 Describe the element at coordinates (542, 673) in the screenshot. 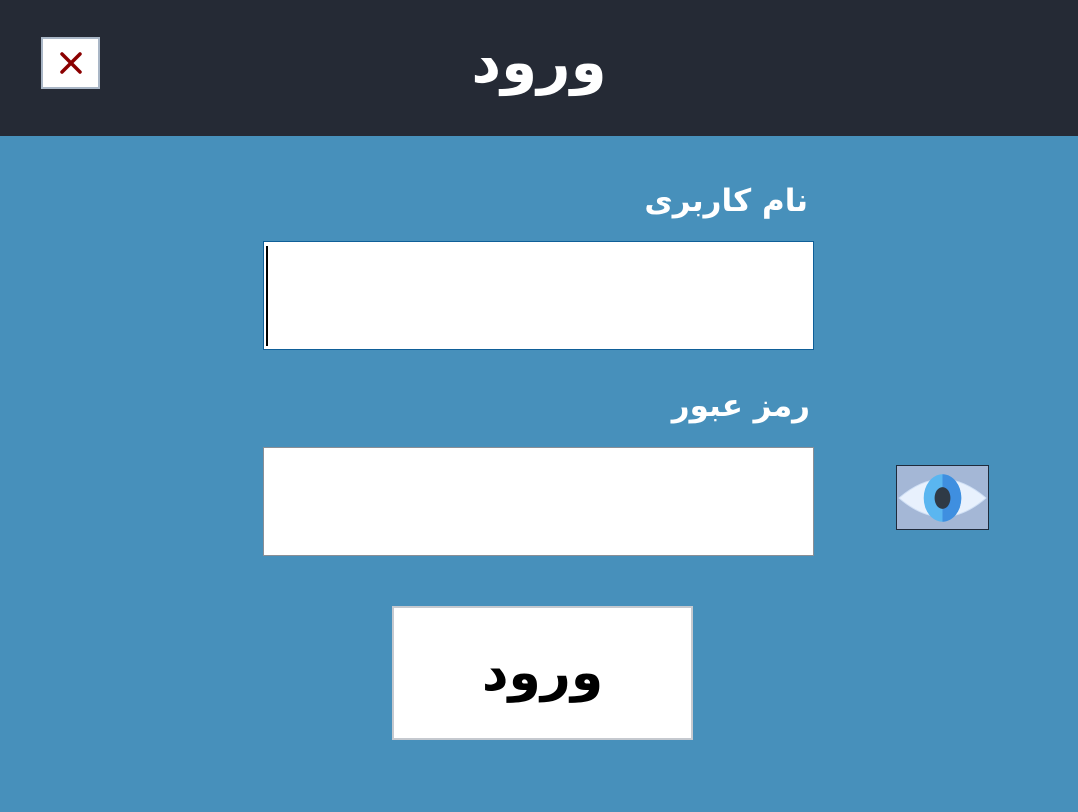

I see `login-button: ورود` at that location.